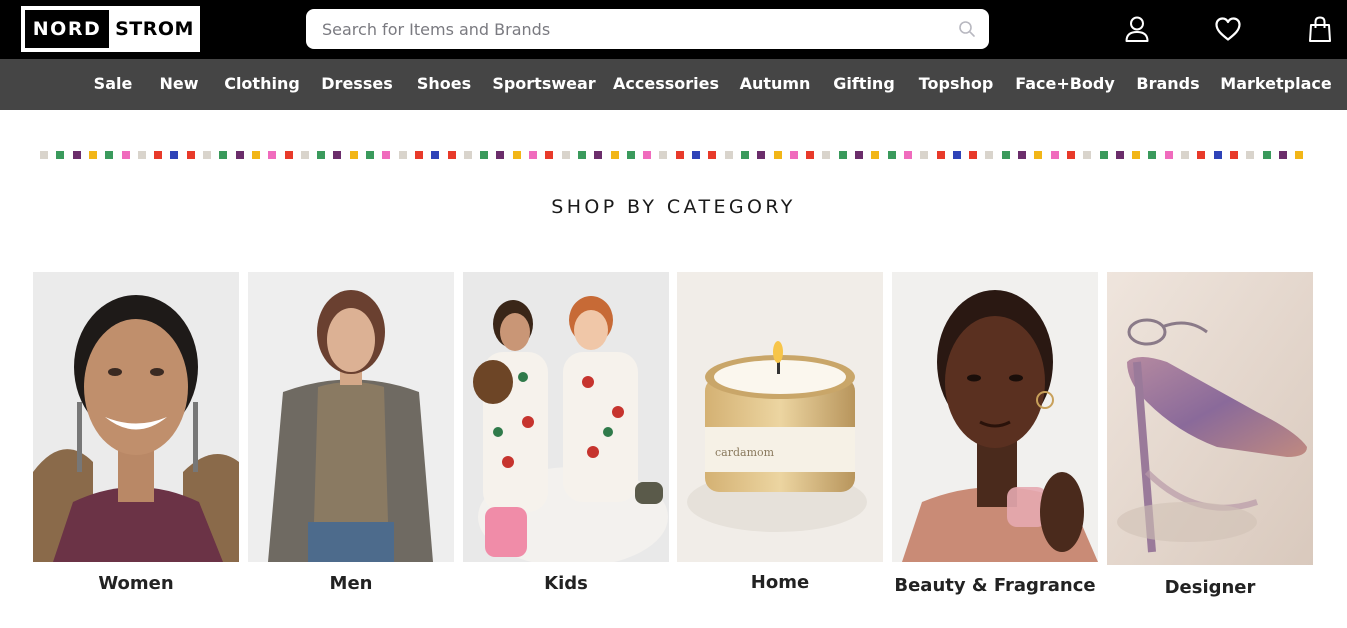 This screenshot has width=1347, height=628. I want to click on nav-item-sale: Sale, so click(113, 84).